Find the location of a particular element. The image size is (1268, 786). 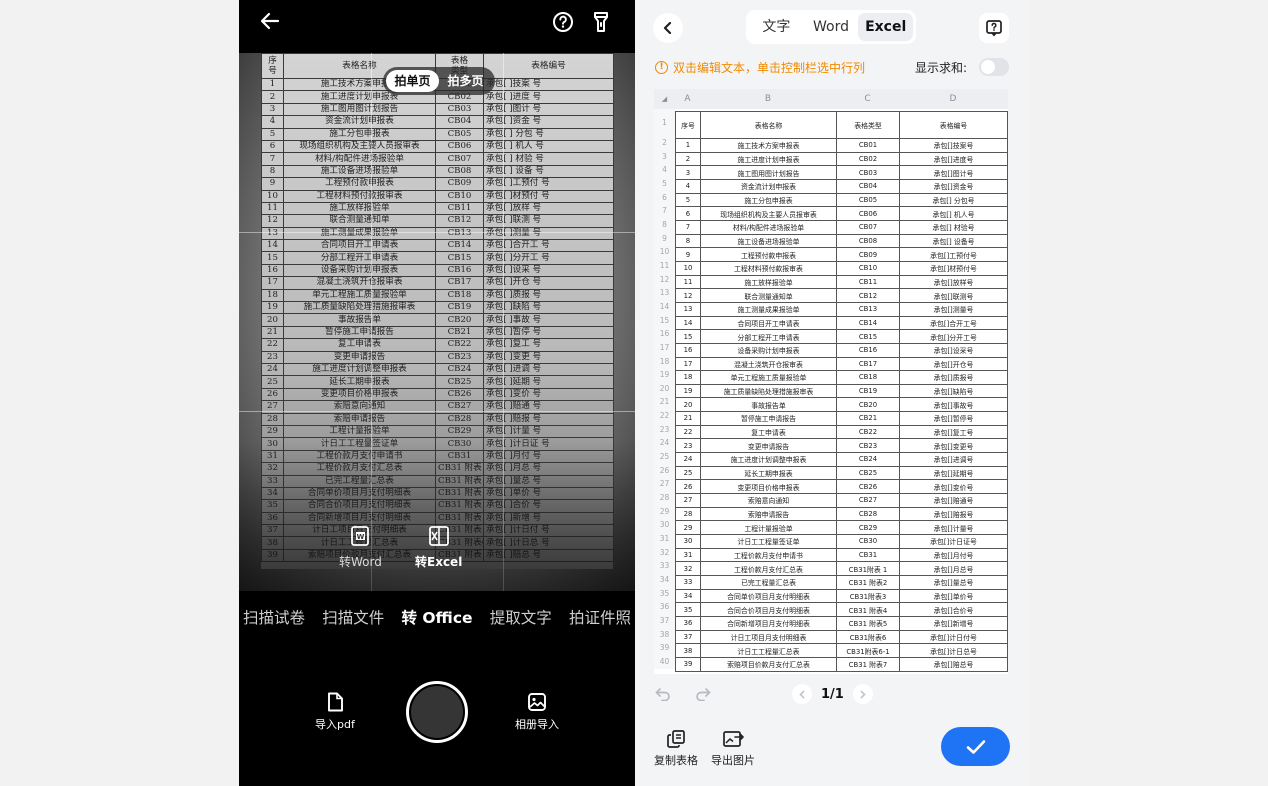

export-image-button: 导出图片 is located at coordinates (733, 748).